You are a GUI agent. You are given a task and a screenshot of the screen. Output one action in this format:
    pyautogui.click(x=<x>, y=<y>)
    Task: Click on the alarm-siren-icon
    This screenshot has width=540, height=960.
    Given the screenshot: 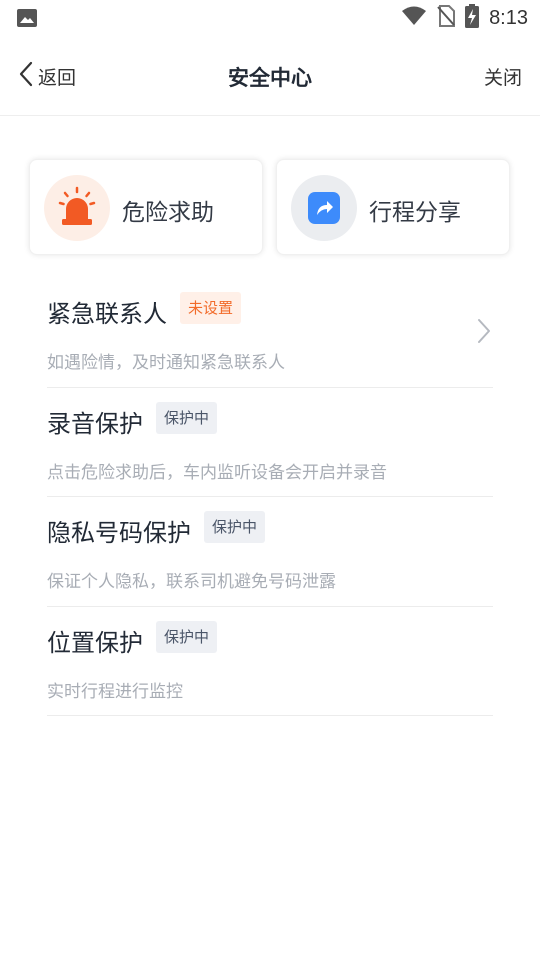 What is the action you would take?
    pyautogui.click(x=77, y=208)
    